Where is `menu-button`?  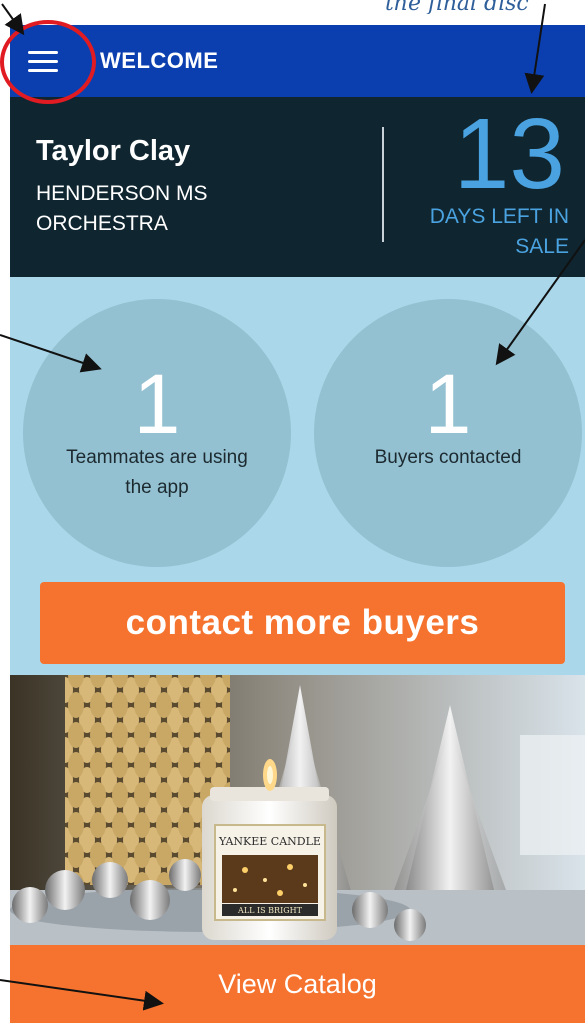 menu-button is located at coordinates (43, 61).